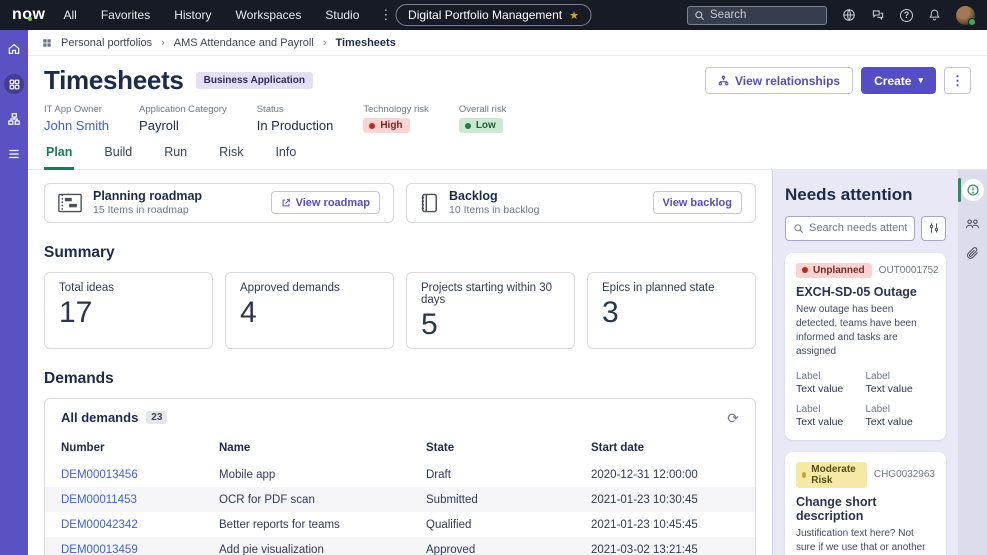  Describe the element at coordinates (920, 80) in the screenshot. I see `caret-down-icon: ▾` at that location.